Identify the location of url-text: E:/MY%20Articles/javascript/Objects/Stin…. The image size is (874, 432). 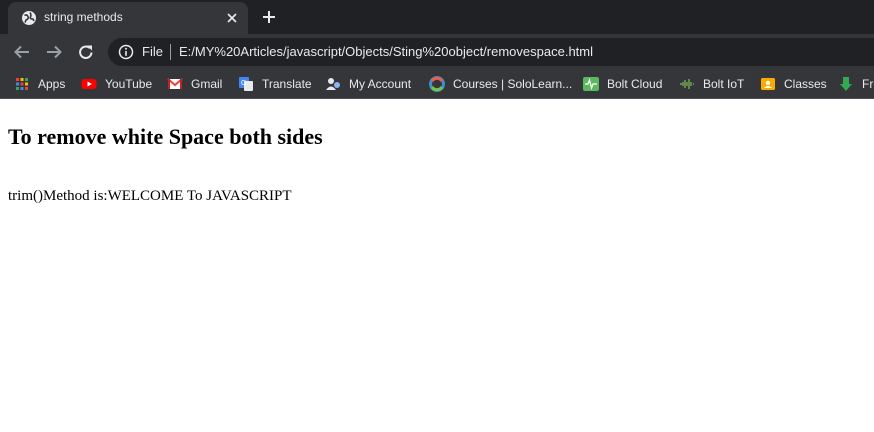
(386, 51).